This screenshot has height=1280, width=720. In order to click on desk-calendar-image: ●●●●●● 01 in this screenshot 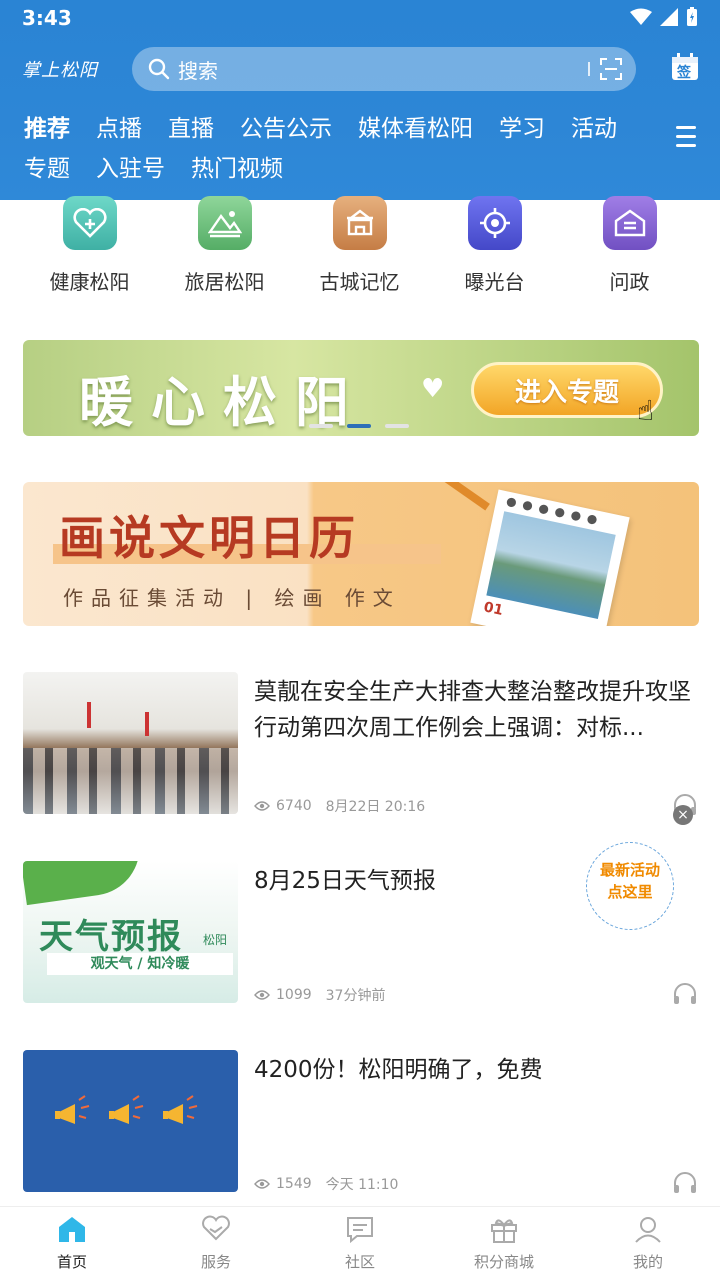, I will do `click(550, 557)`.